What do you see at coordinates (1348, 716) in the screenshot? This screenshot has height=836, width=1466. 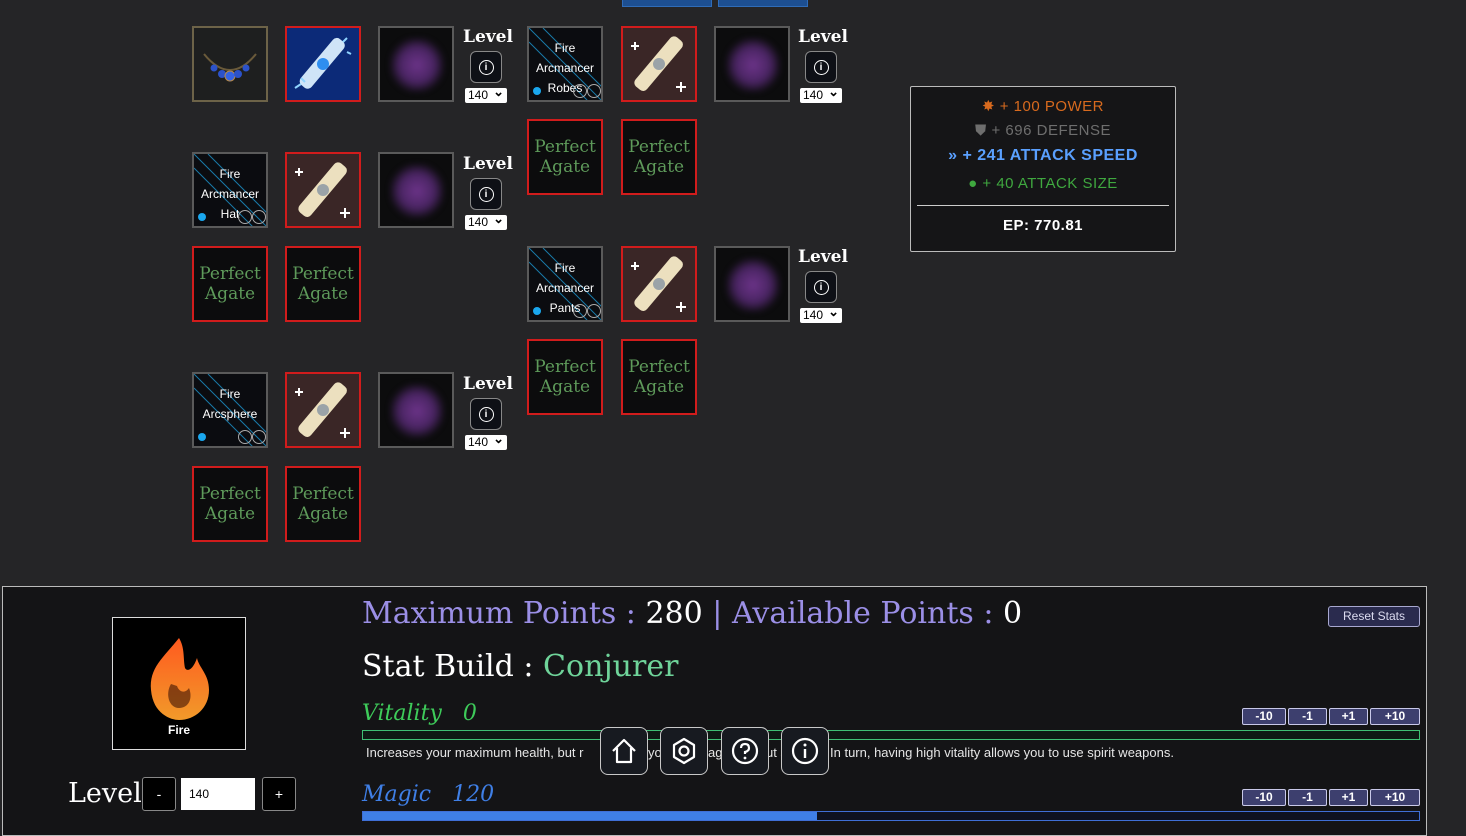 I see `vitality-plus1-button: +1` at bounding box center [1348, 716].